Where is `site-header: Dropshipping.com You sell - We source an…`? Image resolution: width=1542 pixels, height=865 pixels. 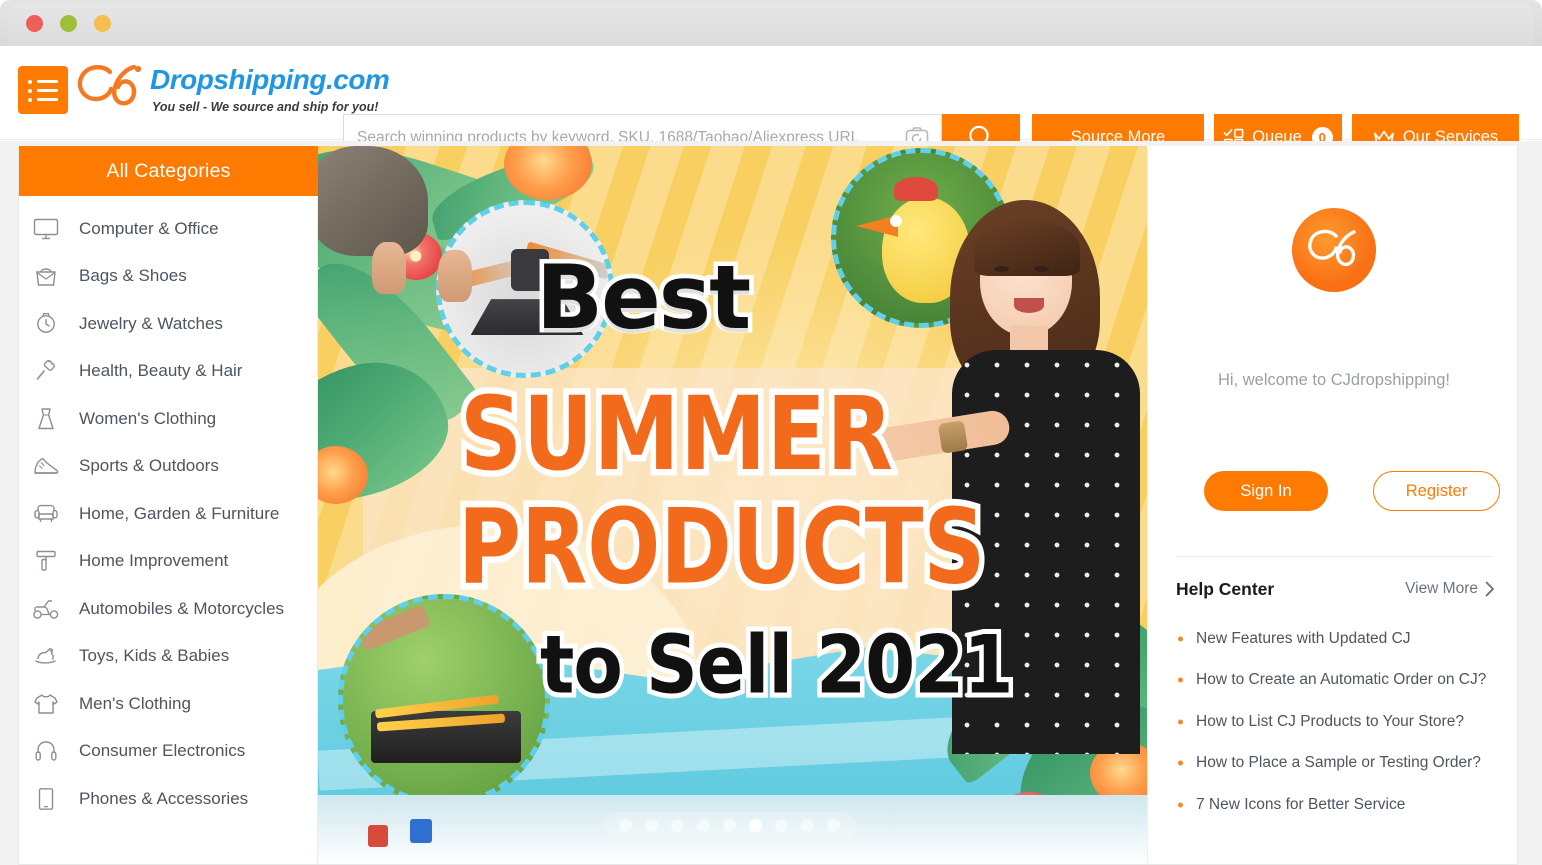
site-header: Dropshipping.com You sell - We source an… is located at coordinates (771, 103).